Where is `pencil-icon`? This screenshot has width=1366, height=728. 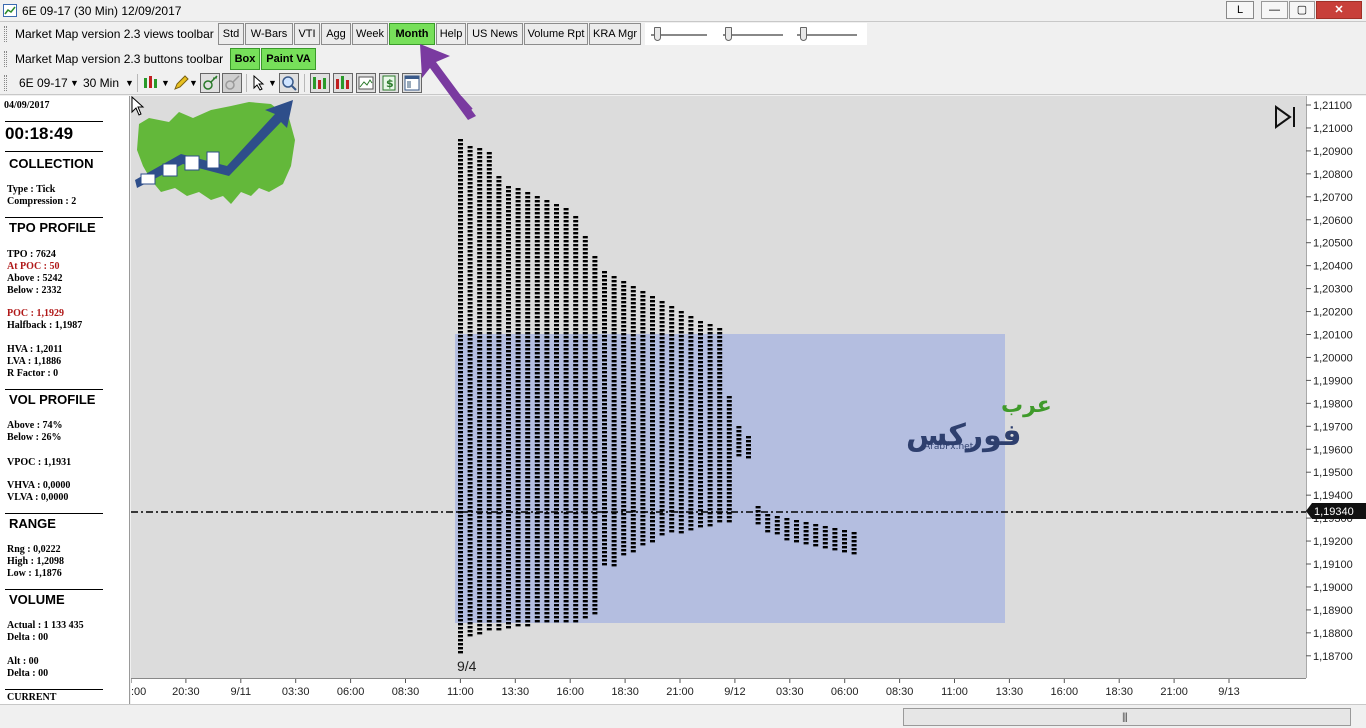 pencil-icon is located at coordinates (181, 83).